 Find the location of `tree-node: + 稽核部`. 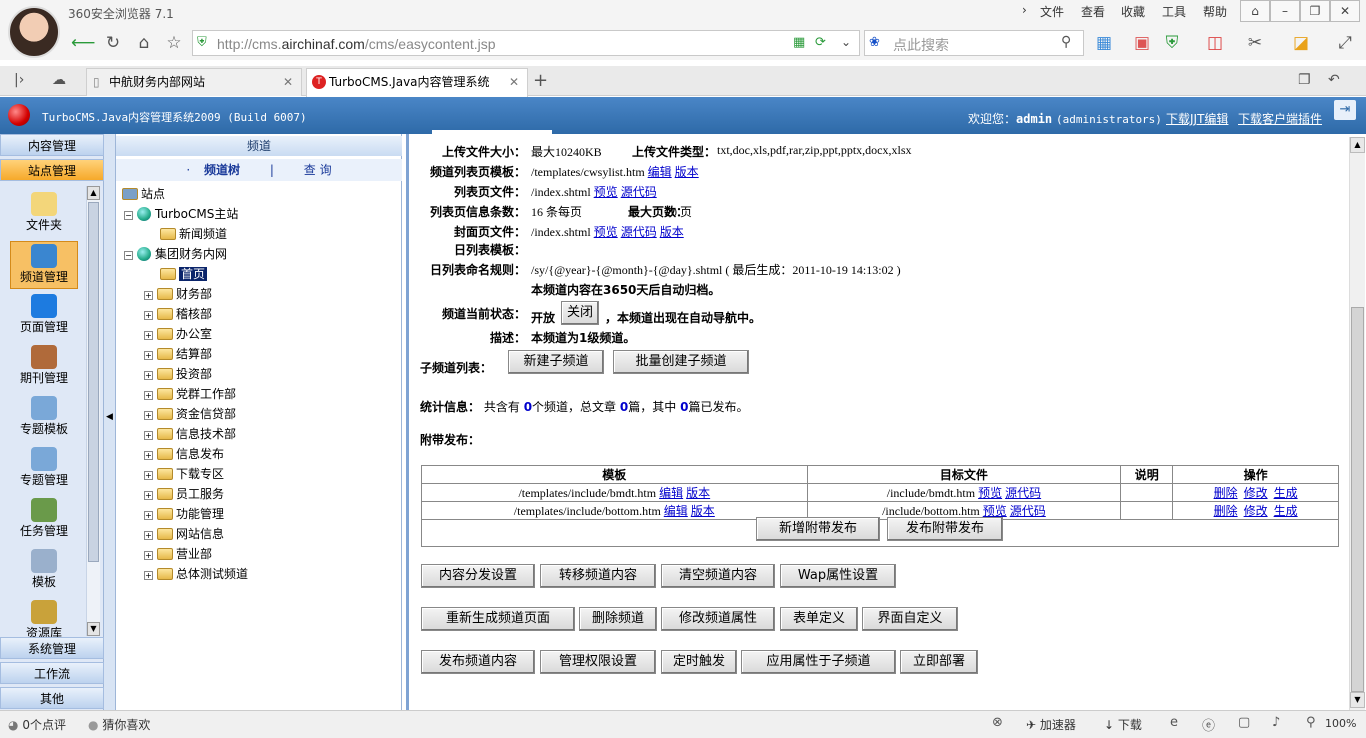

tree-node: + 稽核部 is located at coordinates (178, 314).